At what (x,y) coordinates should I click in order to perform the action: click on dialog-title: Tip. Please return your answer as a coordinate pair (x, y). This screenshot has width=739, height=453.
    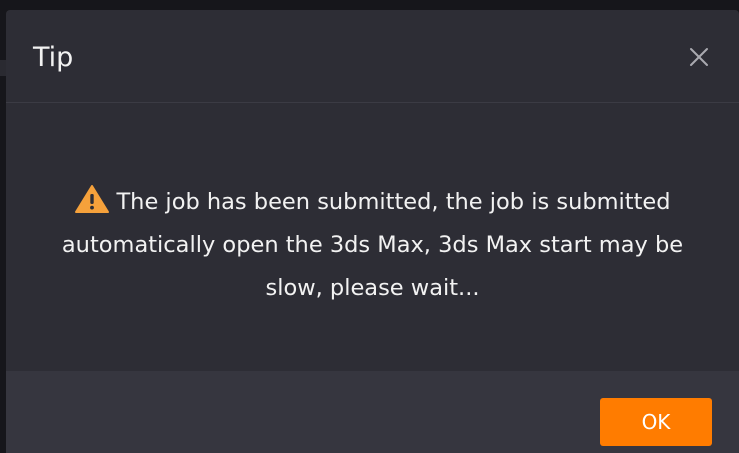
    Looking at the image, I should click on (53, 57).